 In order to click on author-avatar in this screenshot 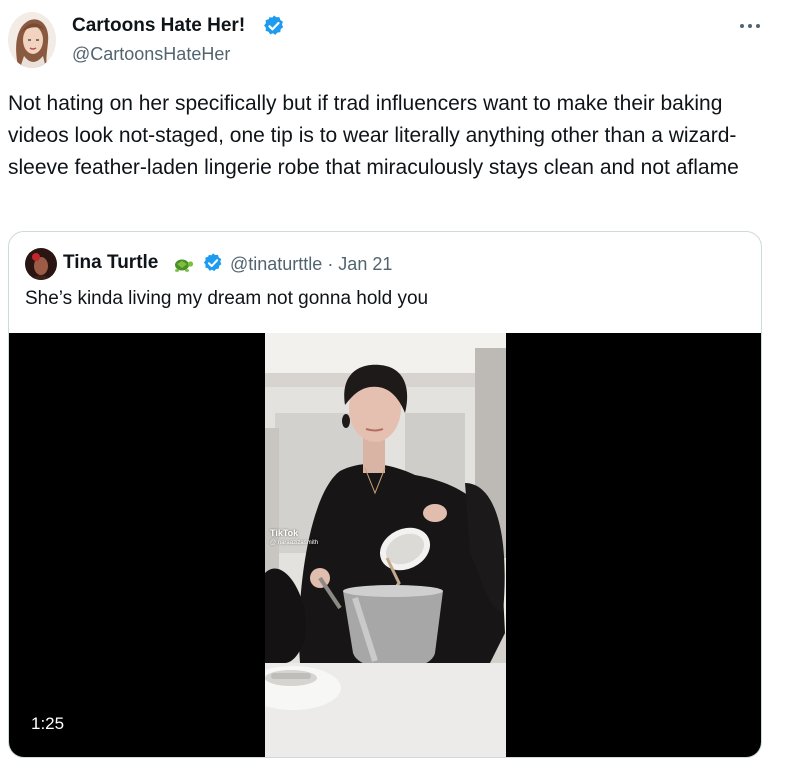, I will do `click(32, 40)`.